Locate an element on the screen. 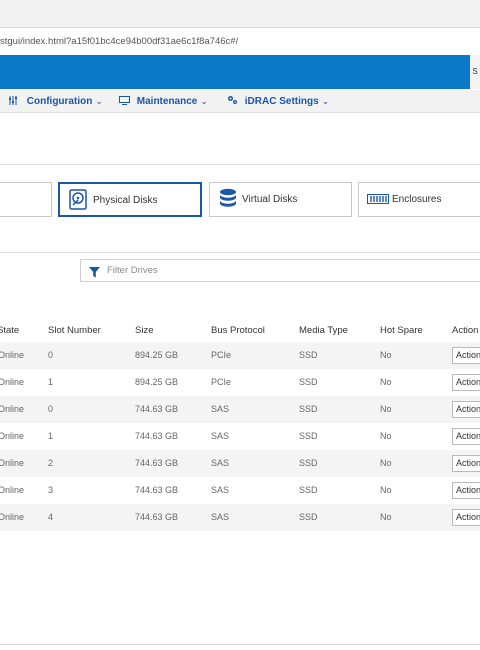 This screenshot has height=650, width=480. col-size: Size is located at coordinates (144, 331).